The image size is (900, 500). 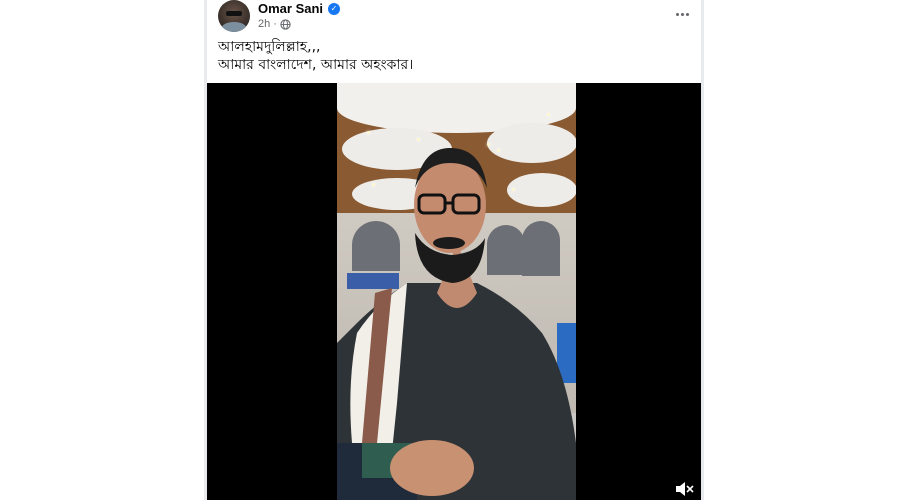 What do you see at coordinates (454, 18) in the screenshot?
I see `post-header: Omar Sani ✓ 2h ·` at bounding box center [454, 18].